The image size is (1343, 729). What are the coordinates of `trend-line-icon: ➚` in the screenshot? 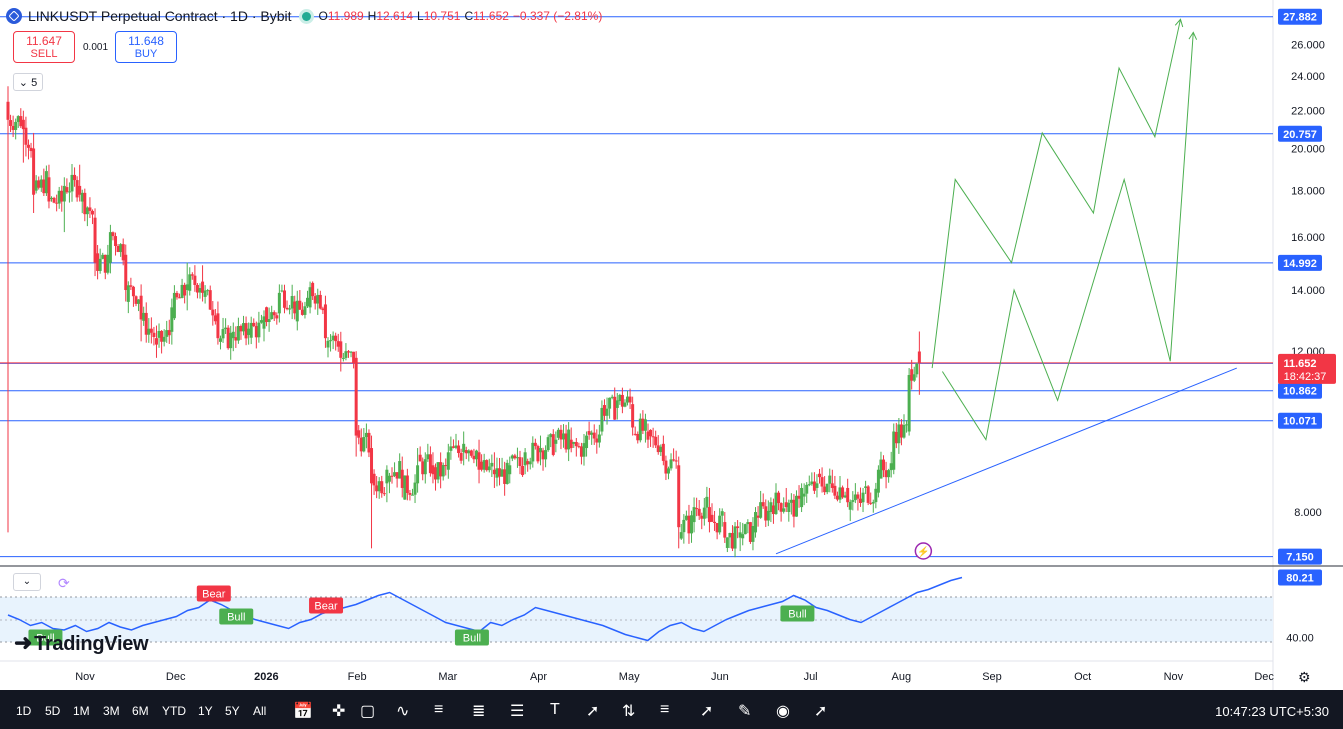 It's located at (592, 711).